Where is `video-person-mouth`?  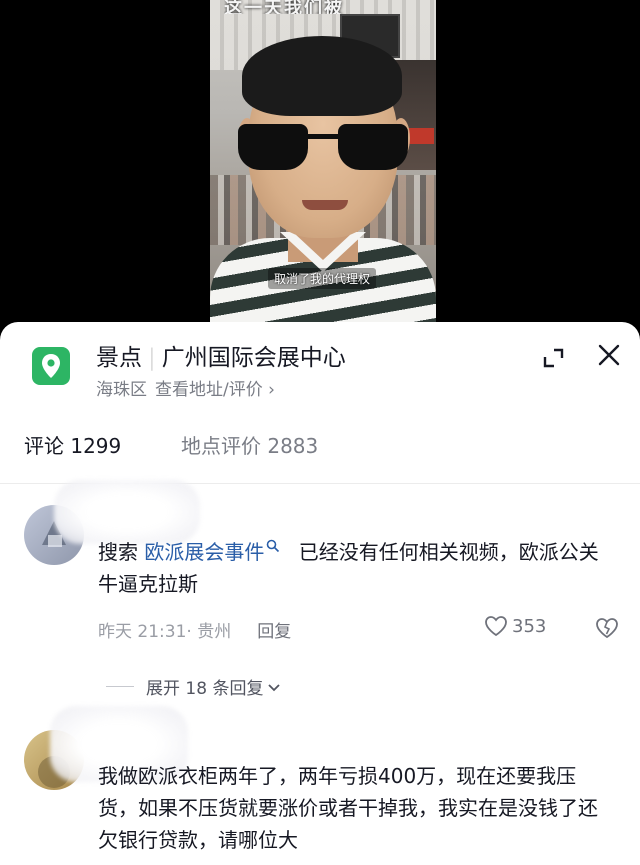 video-person-mouth is located at coordinates (325, 205).